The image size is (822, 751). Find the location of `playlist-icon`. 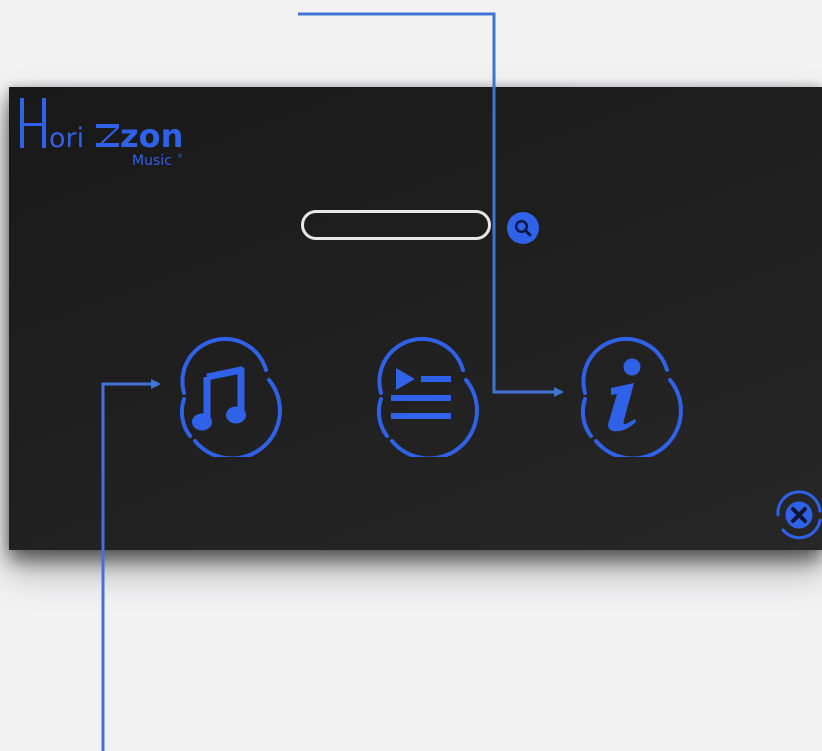

playlist-icon is located at coordinates (427, 396).